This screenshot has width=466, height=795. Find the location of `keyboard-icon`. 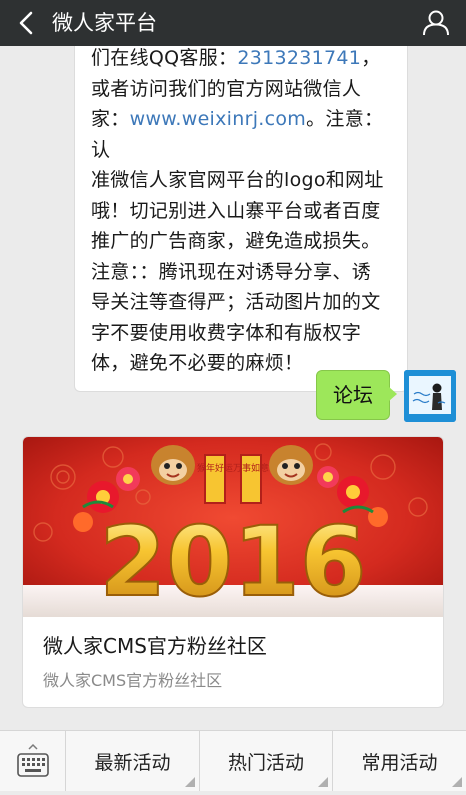

keyboard-icon is located at coordinates (32, 760).